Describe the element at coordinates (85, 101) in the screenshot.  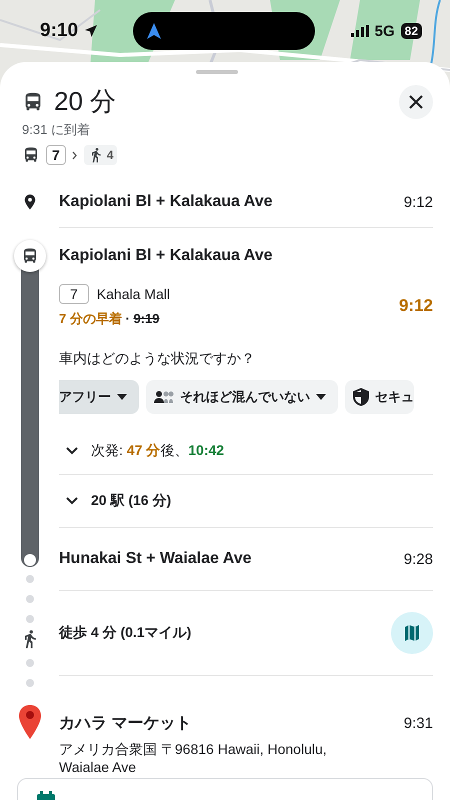
I see `trip-duration: 20 分` at that location.